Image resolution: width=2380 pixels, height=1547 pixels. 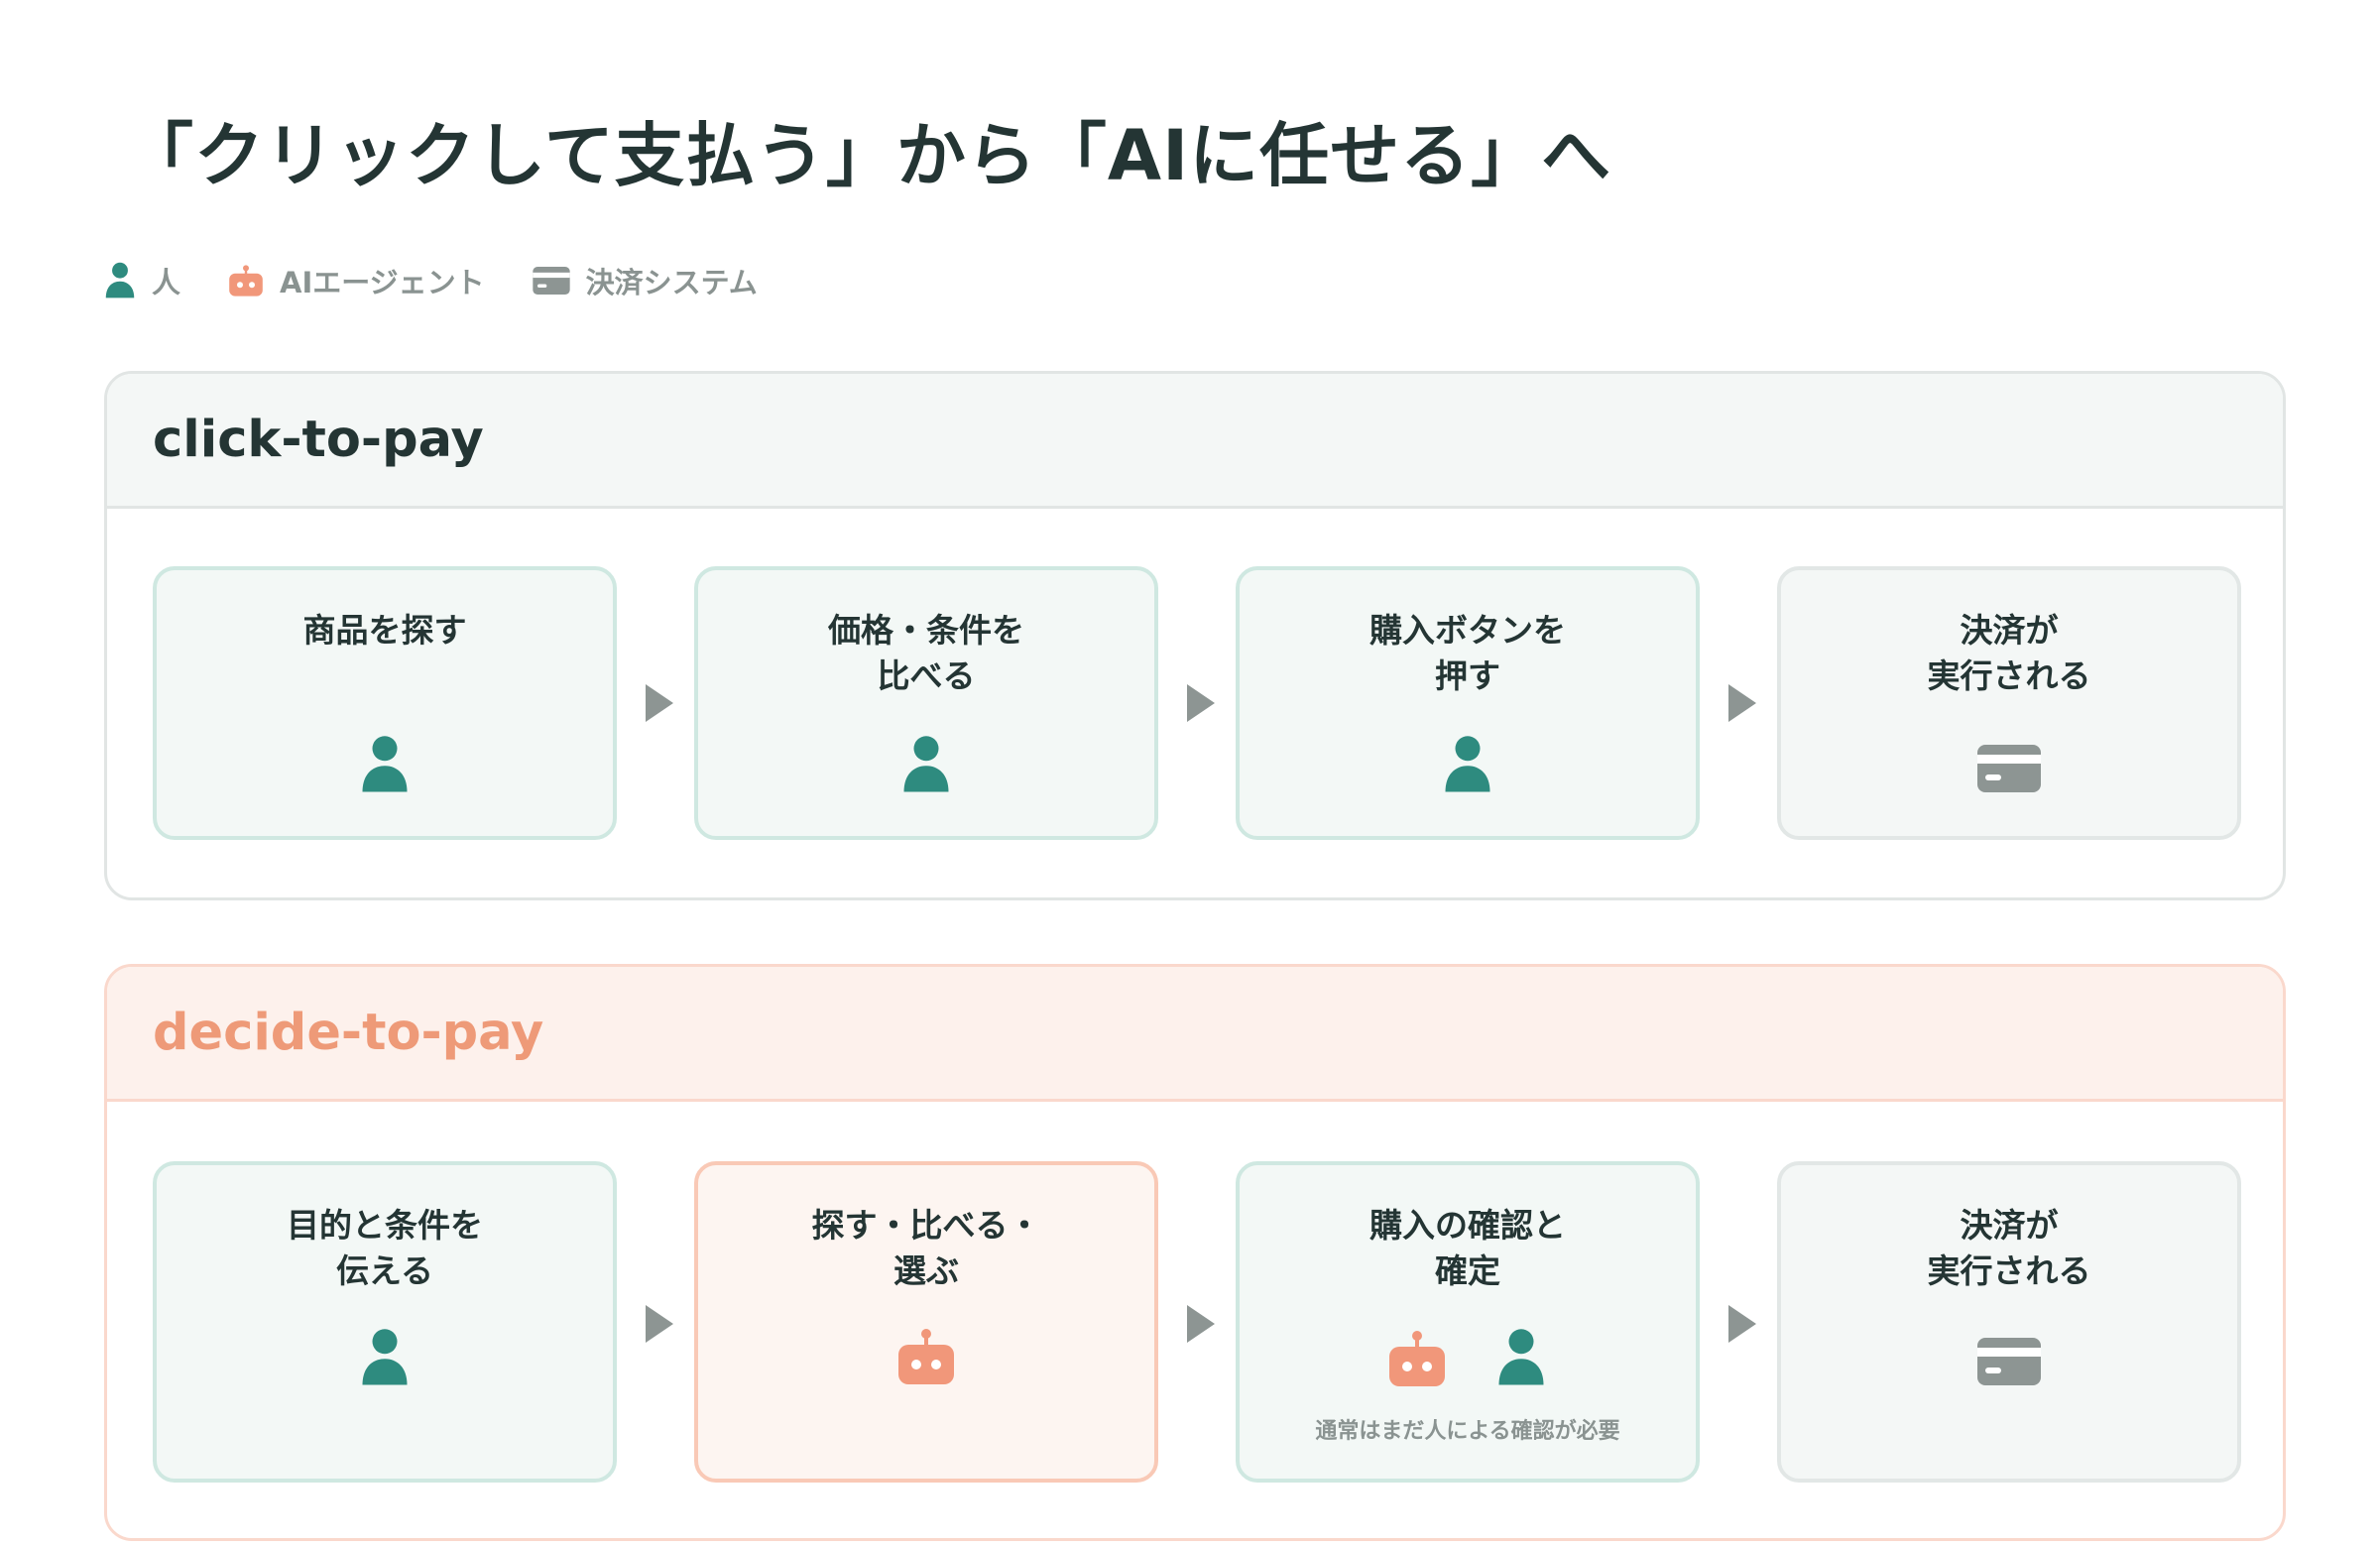 What do you see at coordinates (926, 1322) in the screenshot?
I see `step-card: 探す・比べる・ 選ぶ` at bounding box center [926, 1322].